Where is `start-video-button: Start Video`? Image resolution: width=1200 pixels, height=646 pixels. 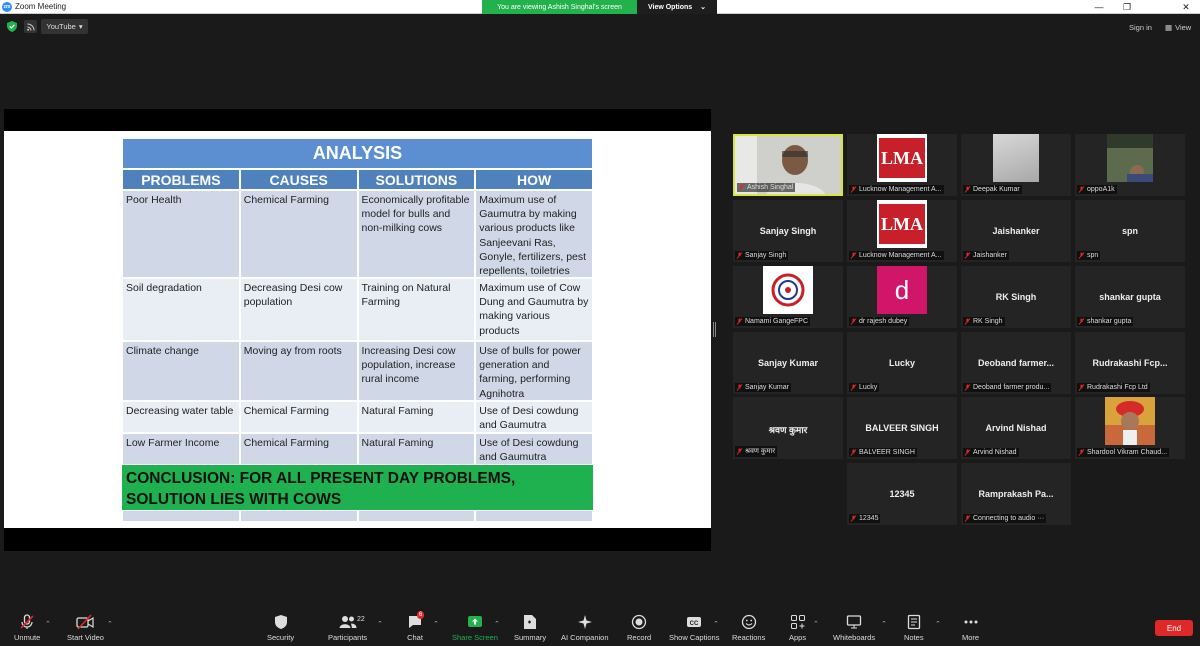 start-video-button: Start Video is located at coordinates (85, 628).